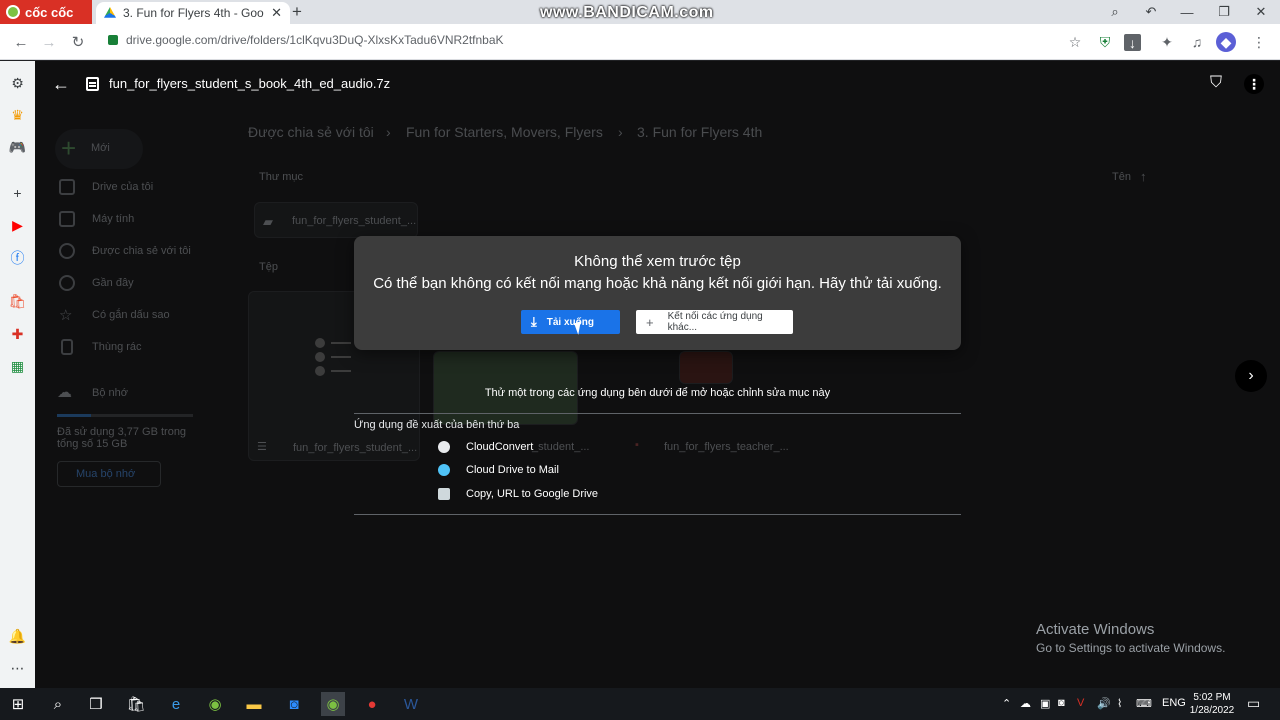 The image size is (1280, 720). What do you see at coordinates (1075, 42) in the screenshot?
I see `bookmark-star-icon: ☆` at bounding box center [1075, 42].